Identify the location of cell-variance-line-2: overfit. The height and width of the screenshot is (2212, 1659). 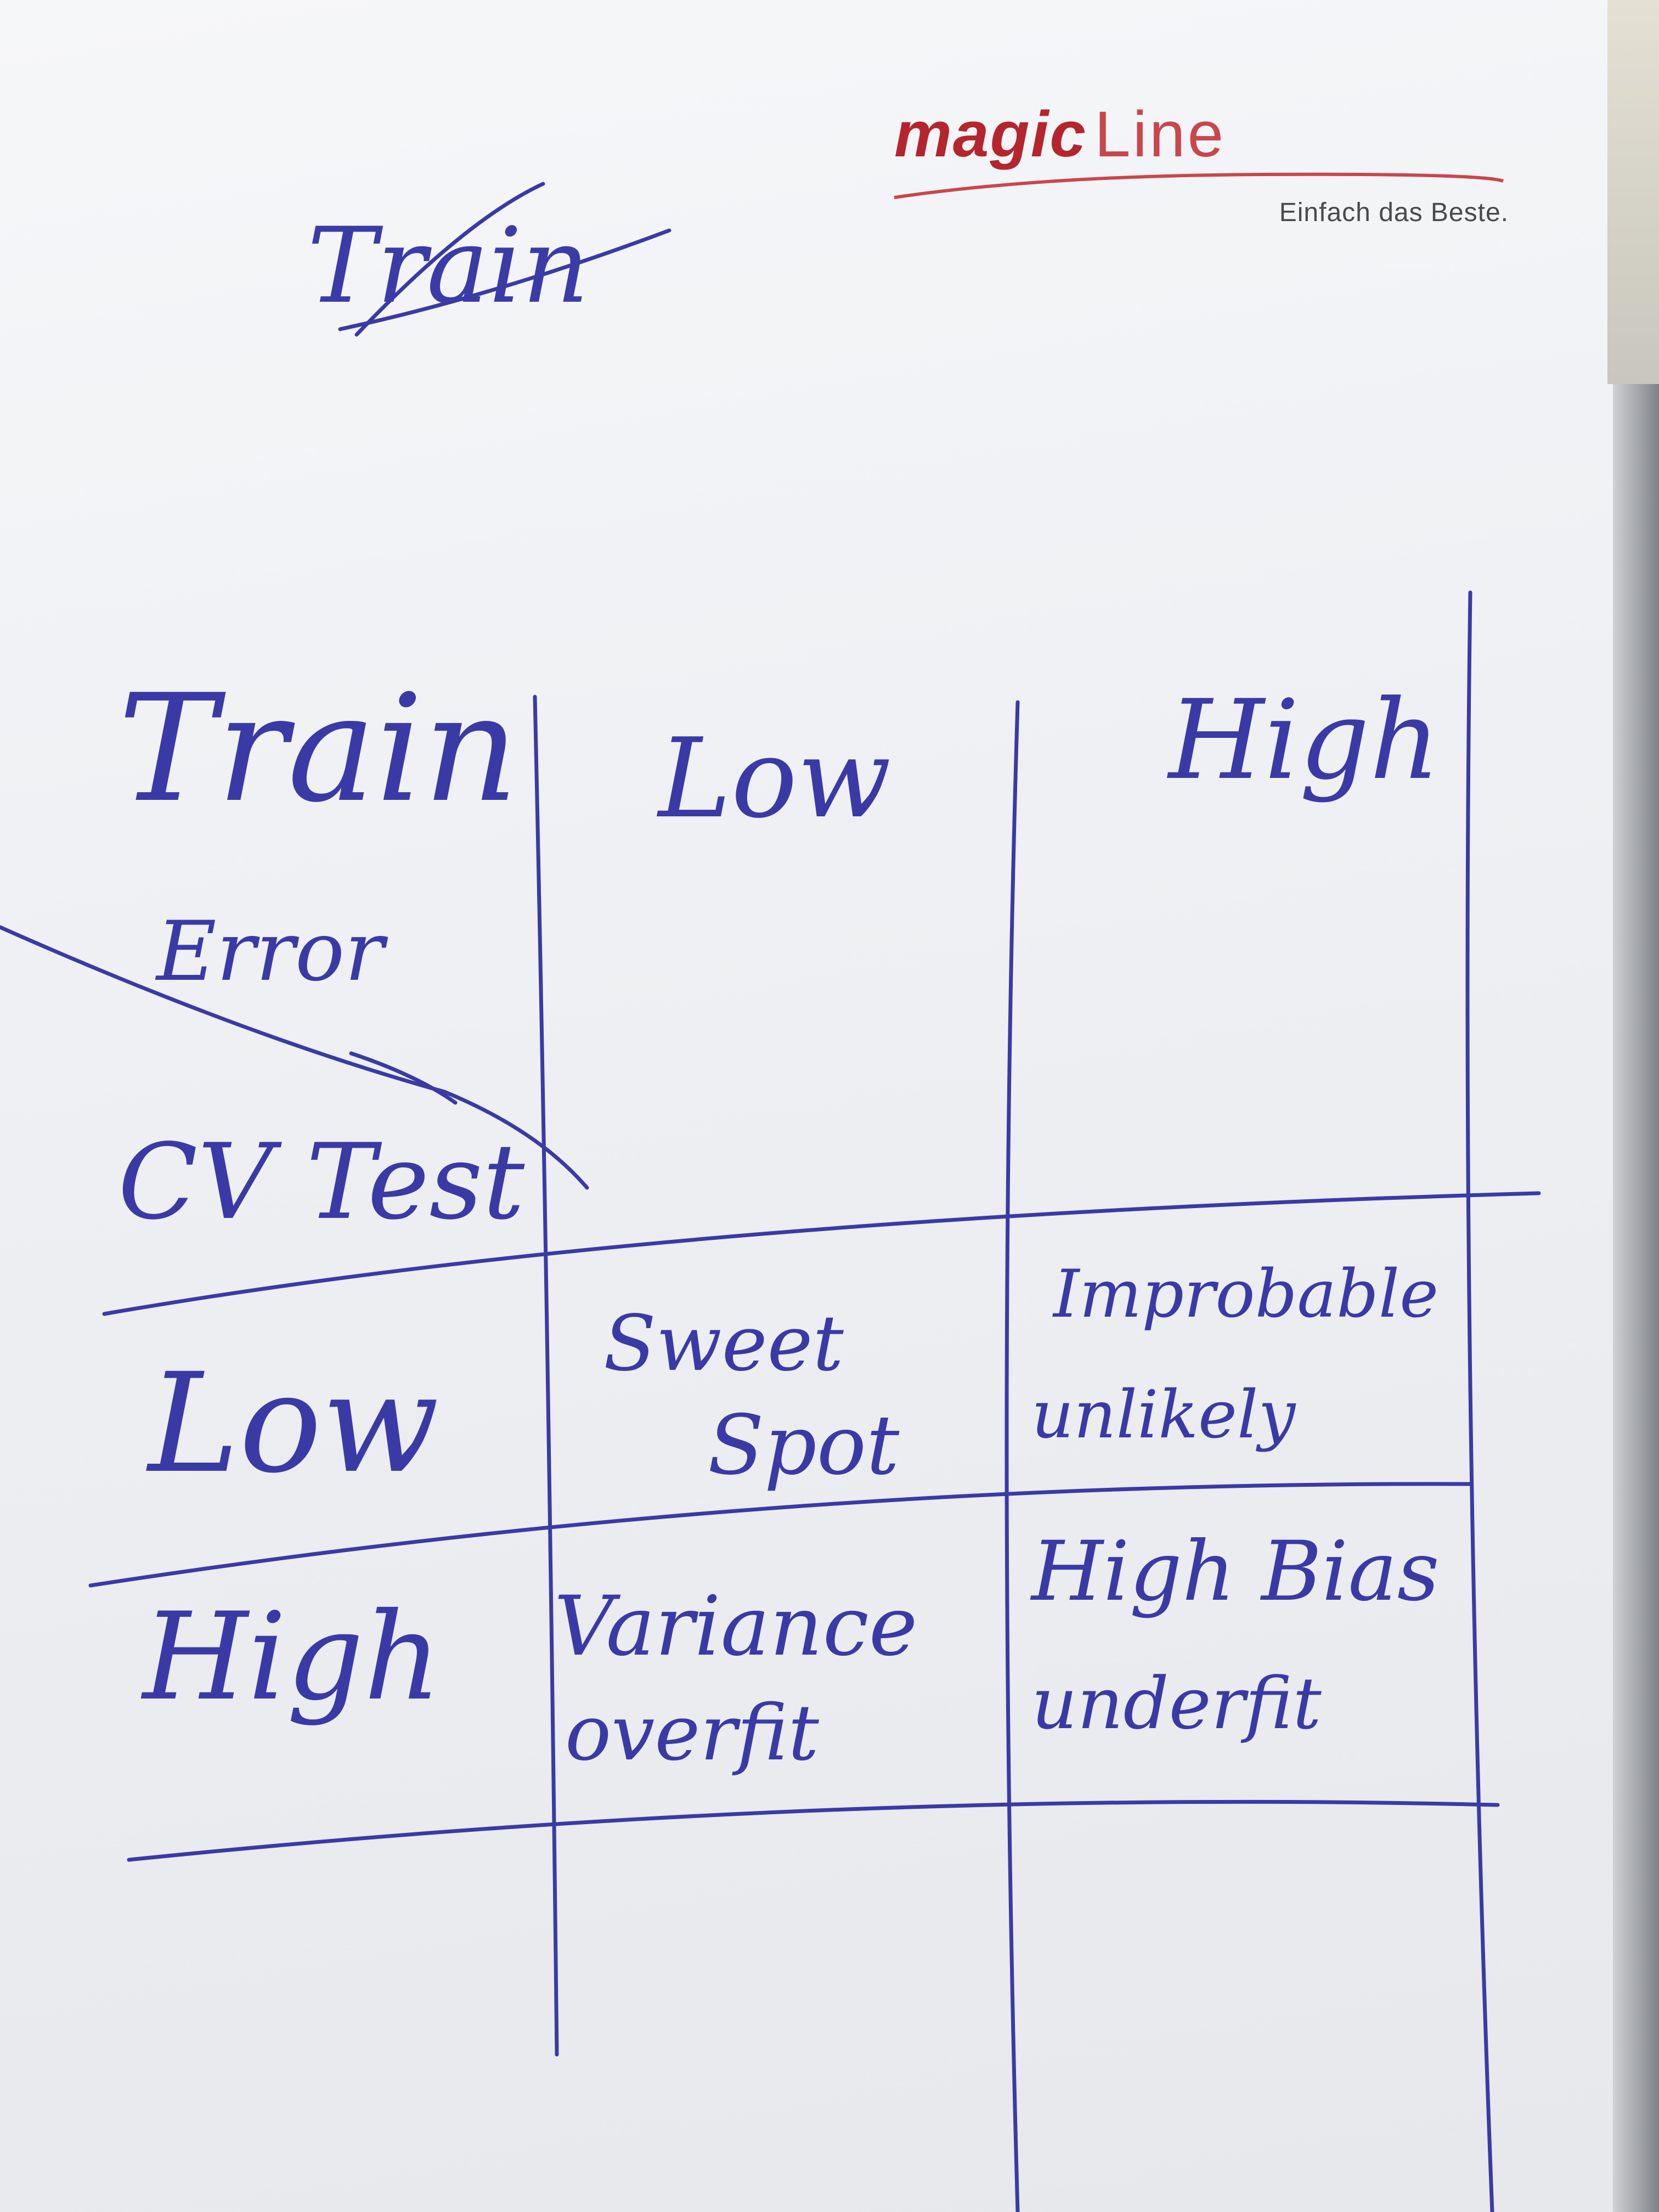
(692, 1733).